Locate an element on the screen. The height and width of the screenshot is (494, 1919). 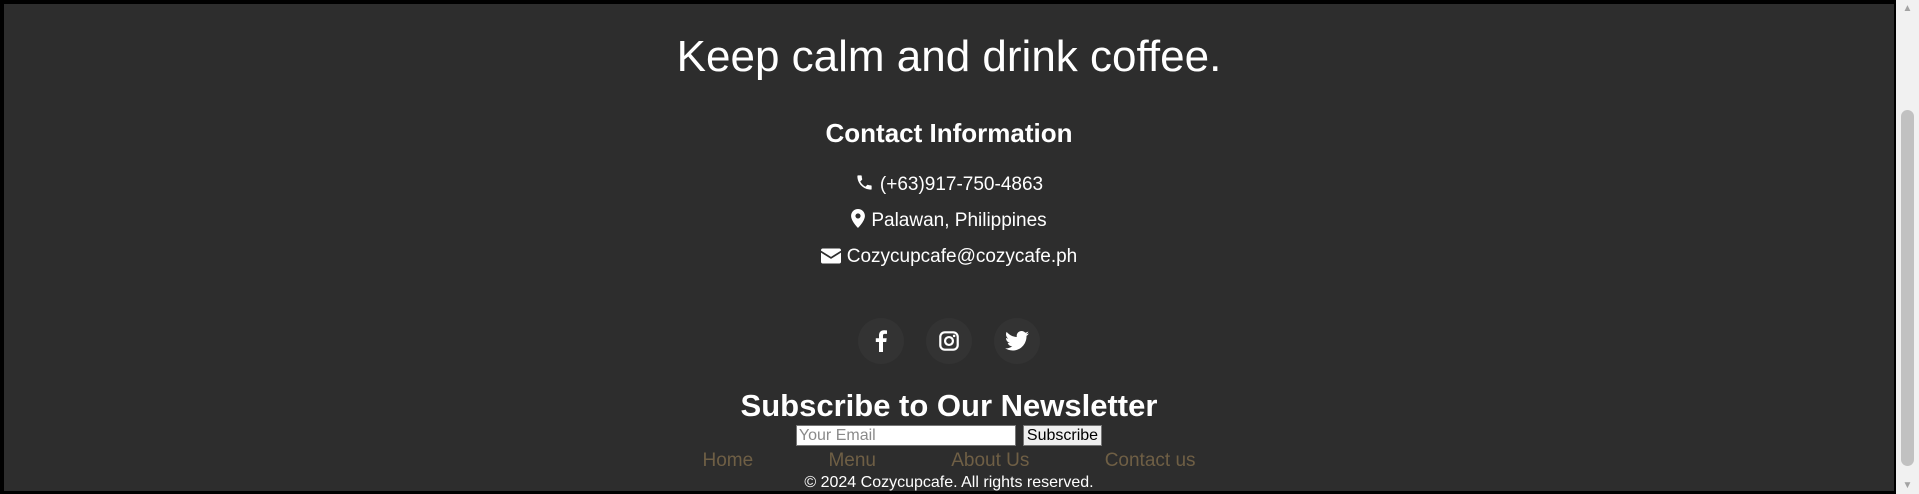
subscribe-button: Subscribe is located at coordinates (1062, 435).